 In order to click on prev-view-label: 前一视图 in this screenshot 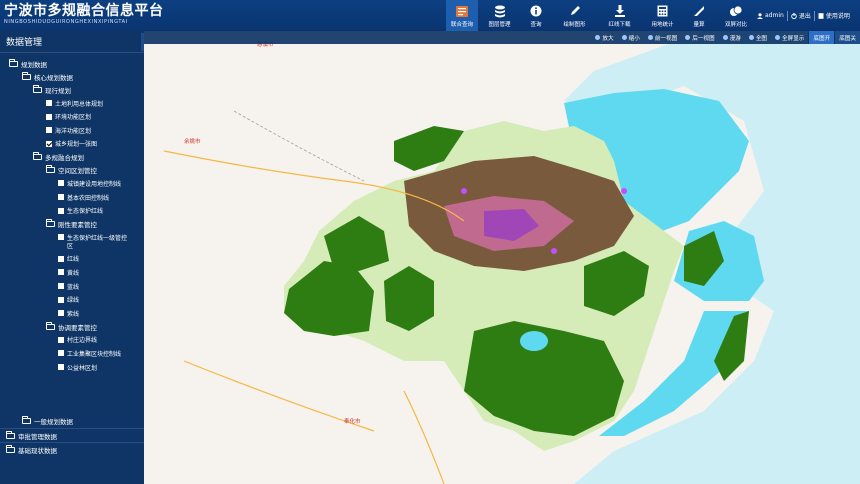, I will do `click(666, 38)`.